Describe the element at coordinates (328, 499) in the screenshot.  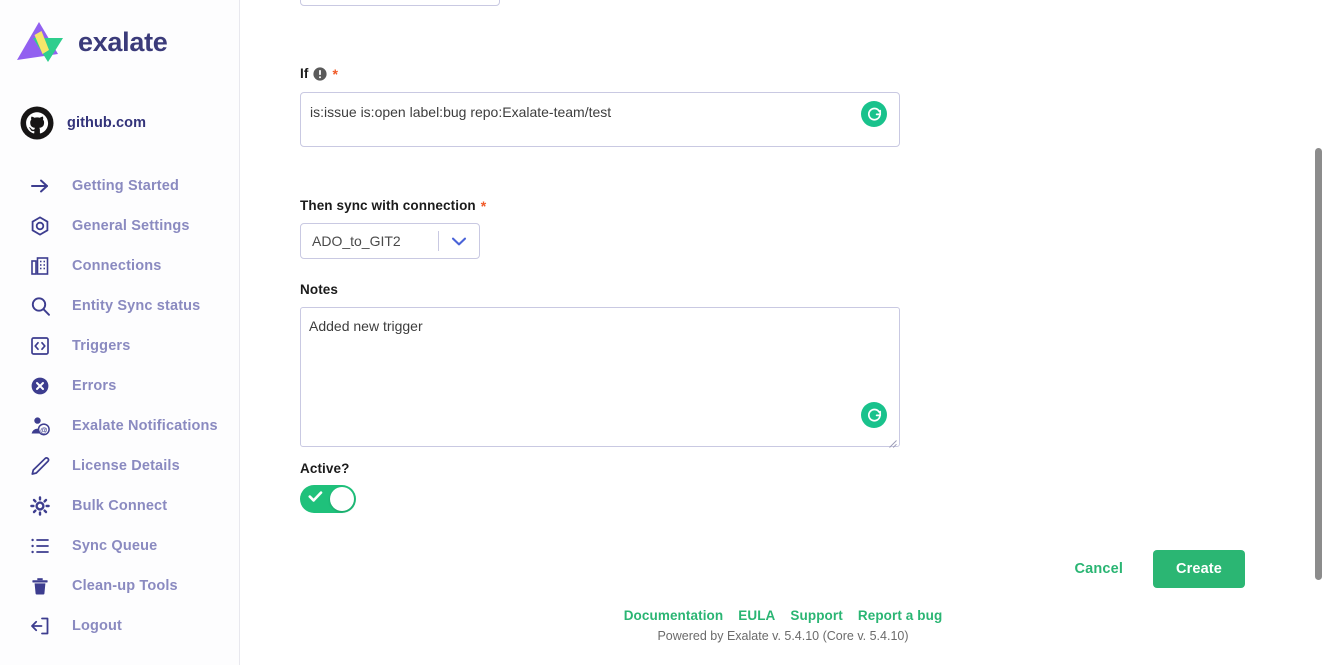
I see `active-toggle` at that location.